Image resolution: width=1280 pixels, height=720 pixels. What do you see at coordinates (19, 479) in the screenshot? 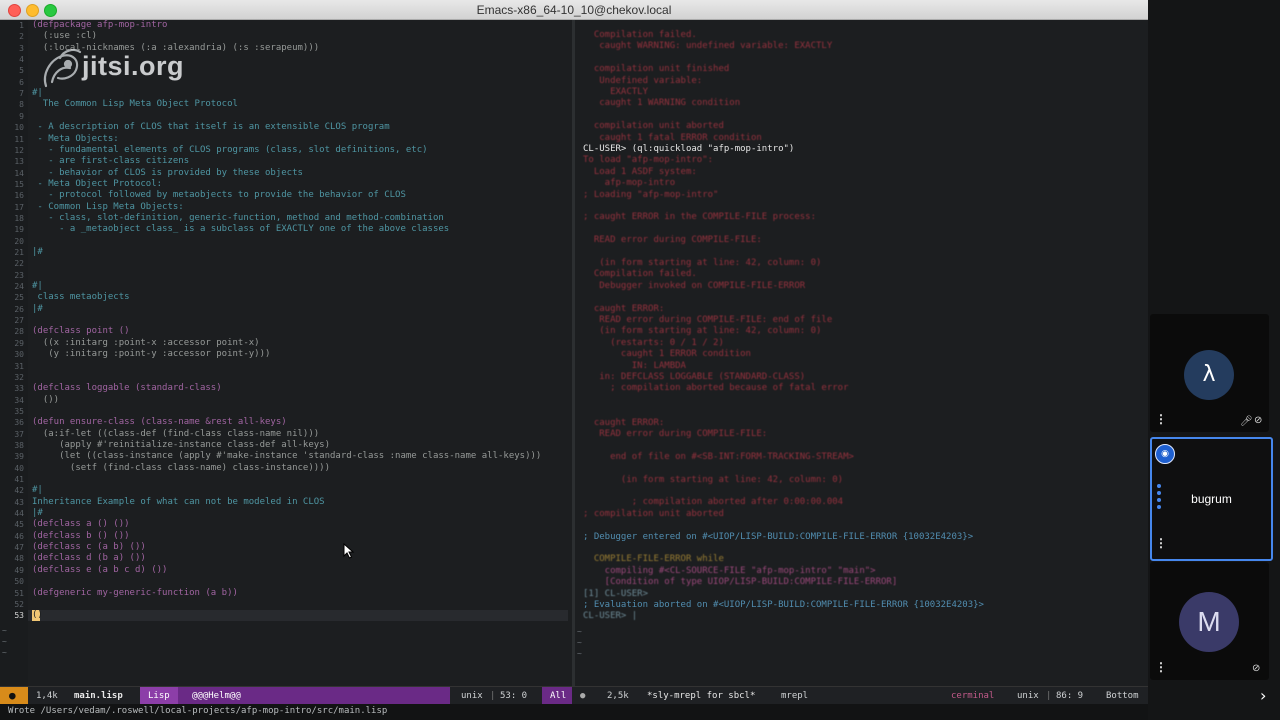
I see `line-number: 41` at bounding box center [19, 479].